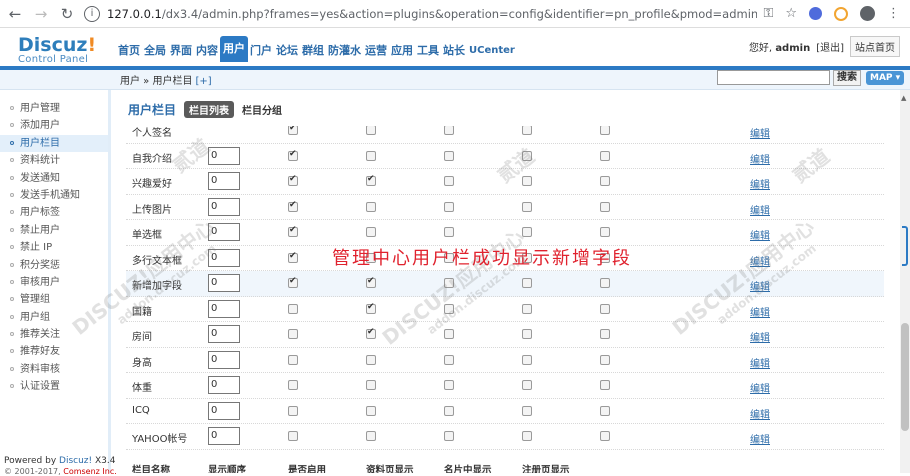 The image size is (910, 476). Describe the element at coordinates (830, 46) in the screenshot. I see `logout-link: [退出]` at that location.